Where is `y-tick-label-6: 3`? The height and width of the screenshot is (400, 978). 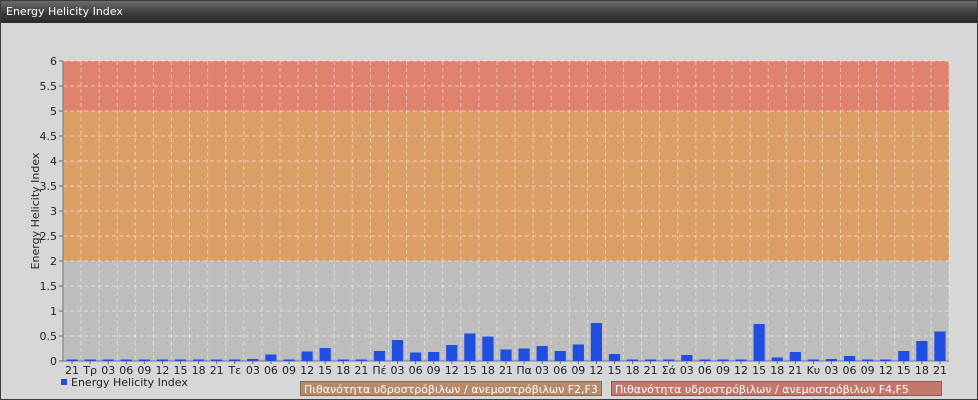 y-tick-label-6: 3 is located at coordinates (53, 211).